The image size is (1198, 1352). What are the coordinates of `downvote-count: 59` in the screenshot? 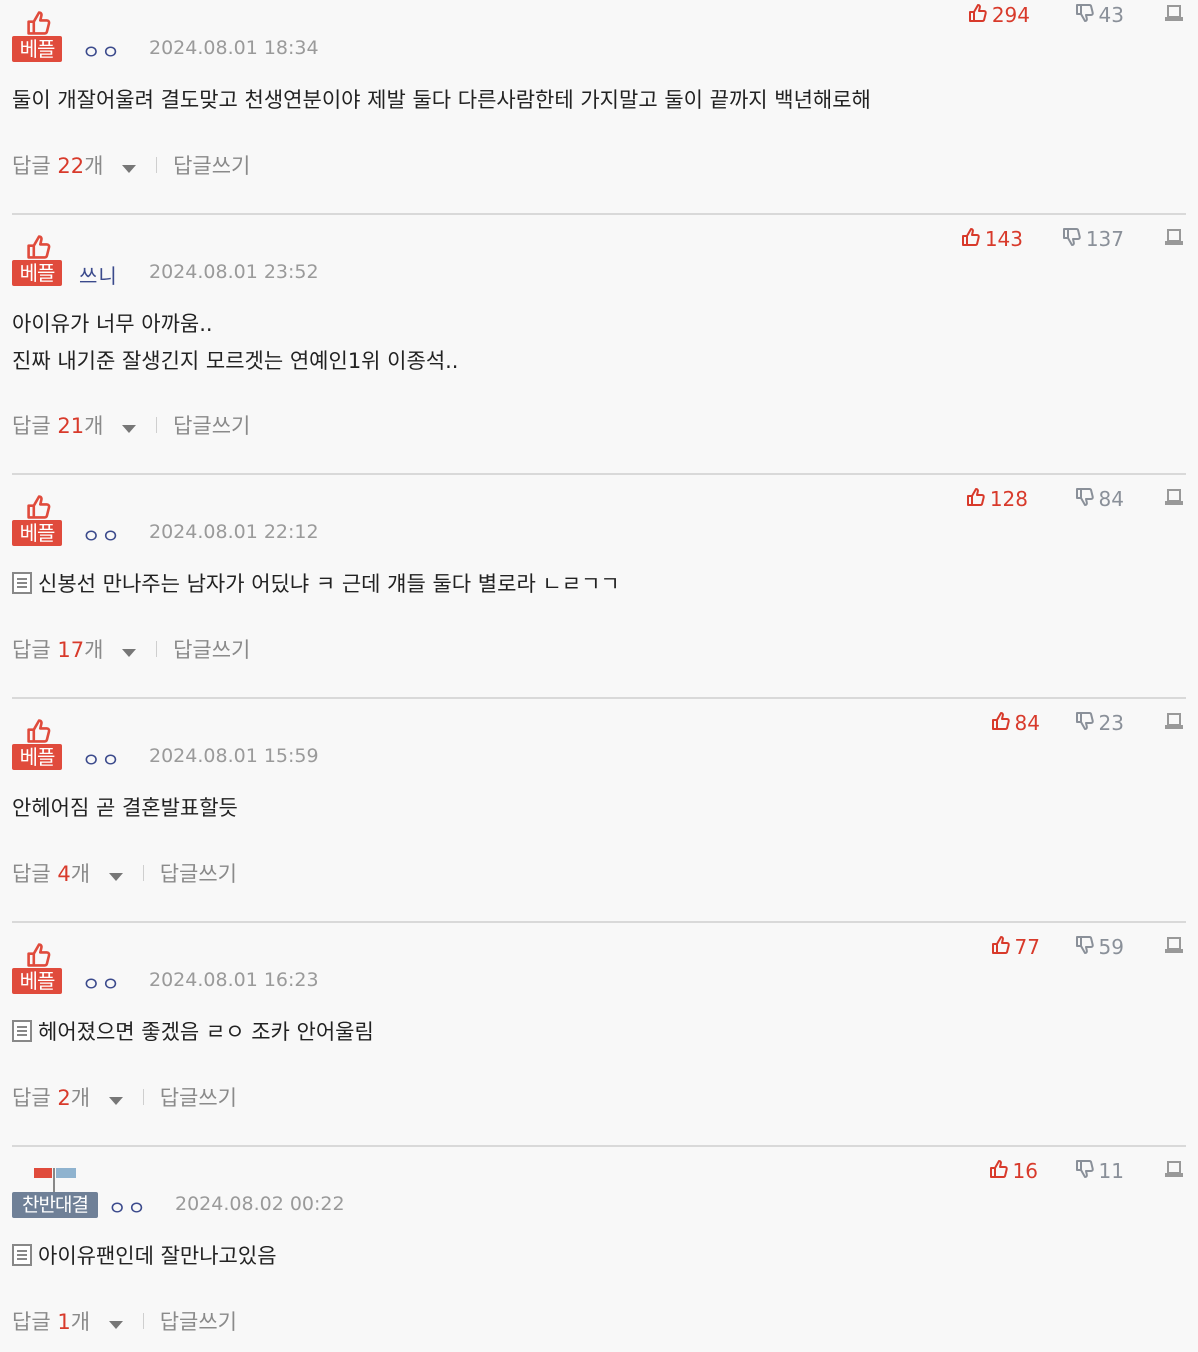 It's located at (1111, 947).